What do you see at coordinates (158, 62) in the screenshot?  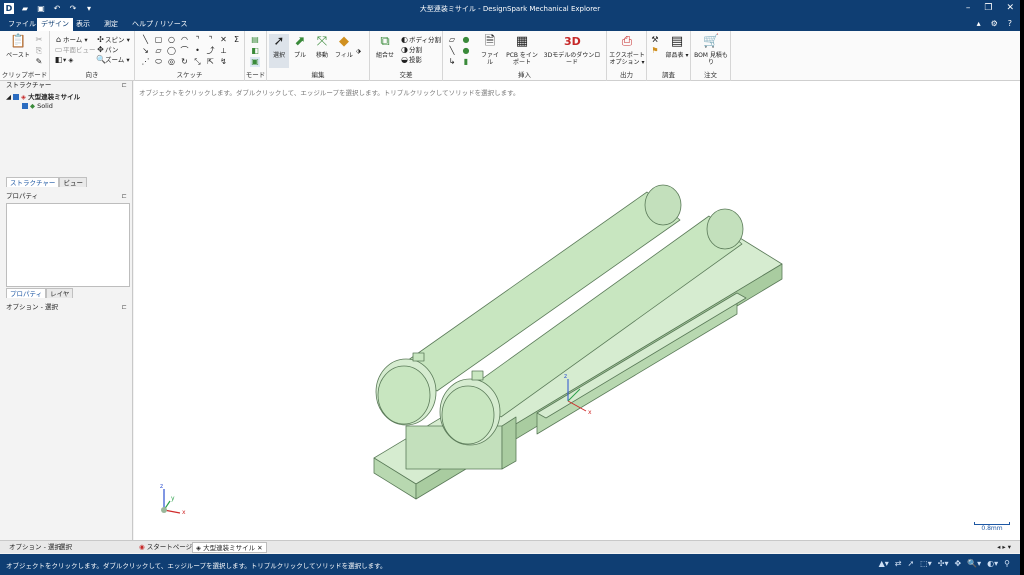 I see `ellipse-icon: ⬭` at bounding box center [158, 62].